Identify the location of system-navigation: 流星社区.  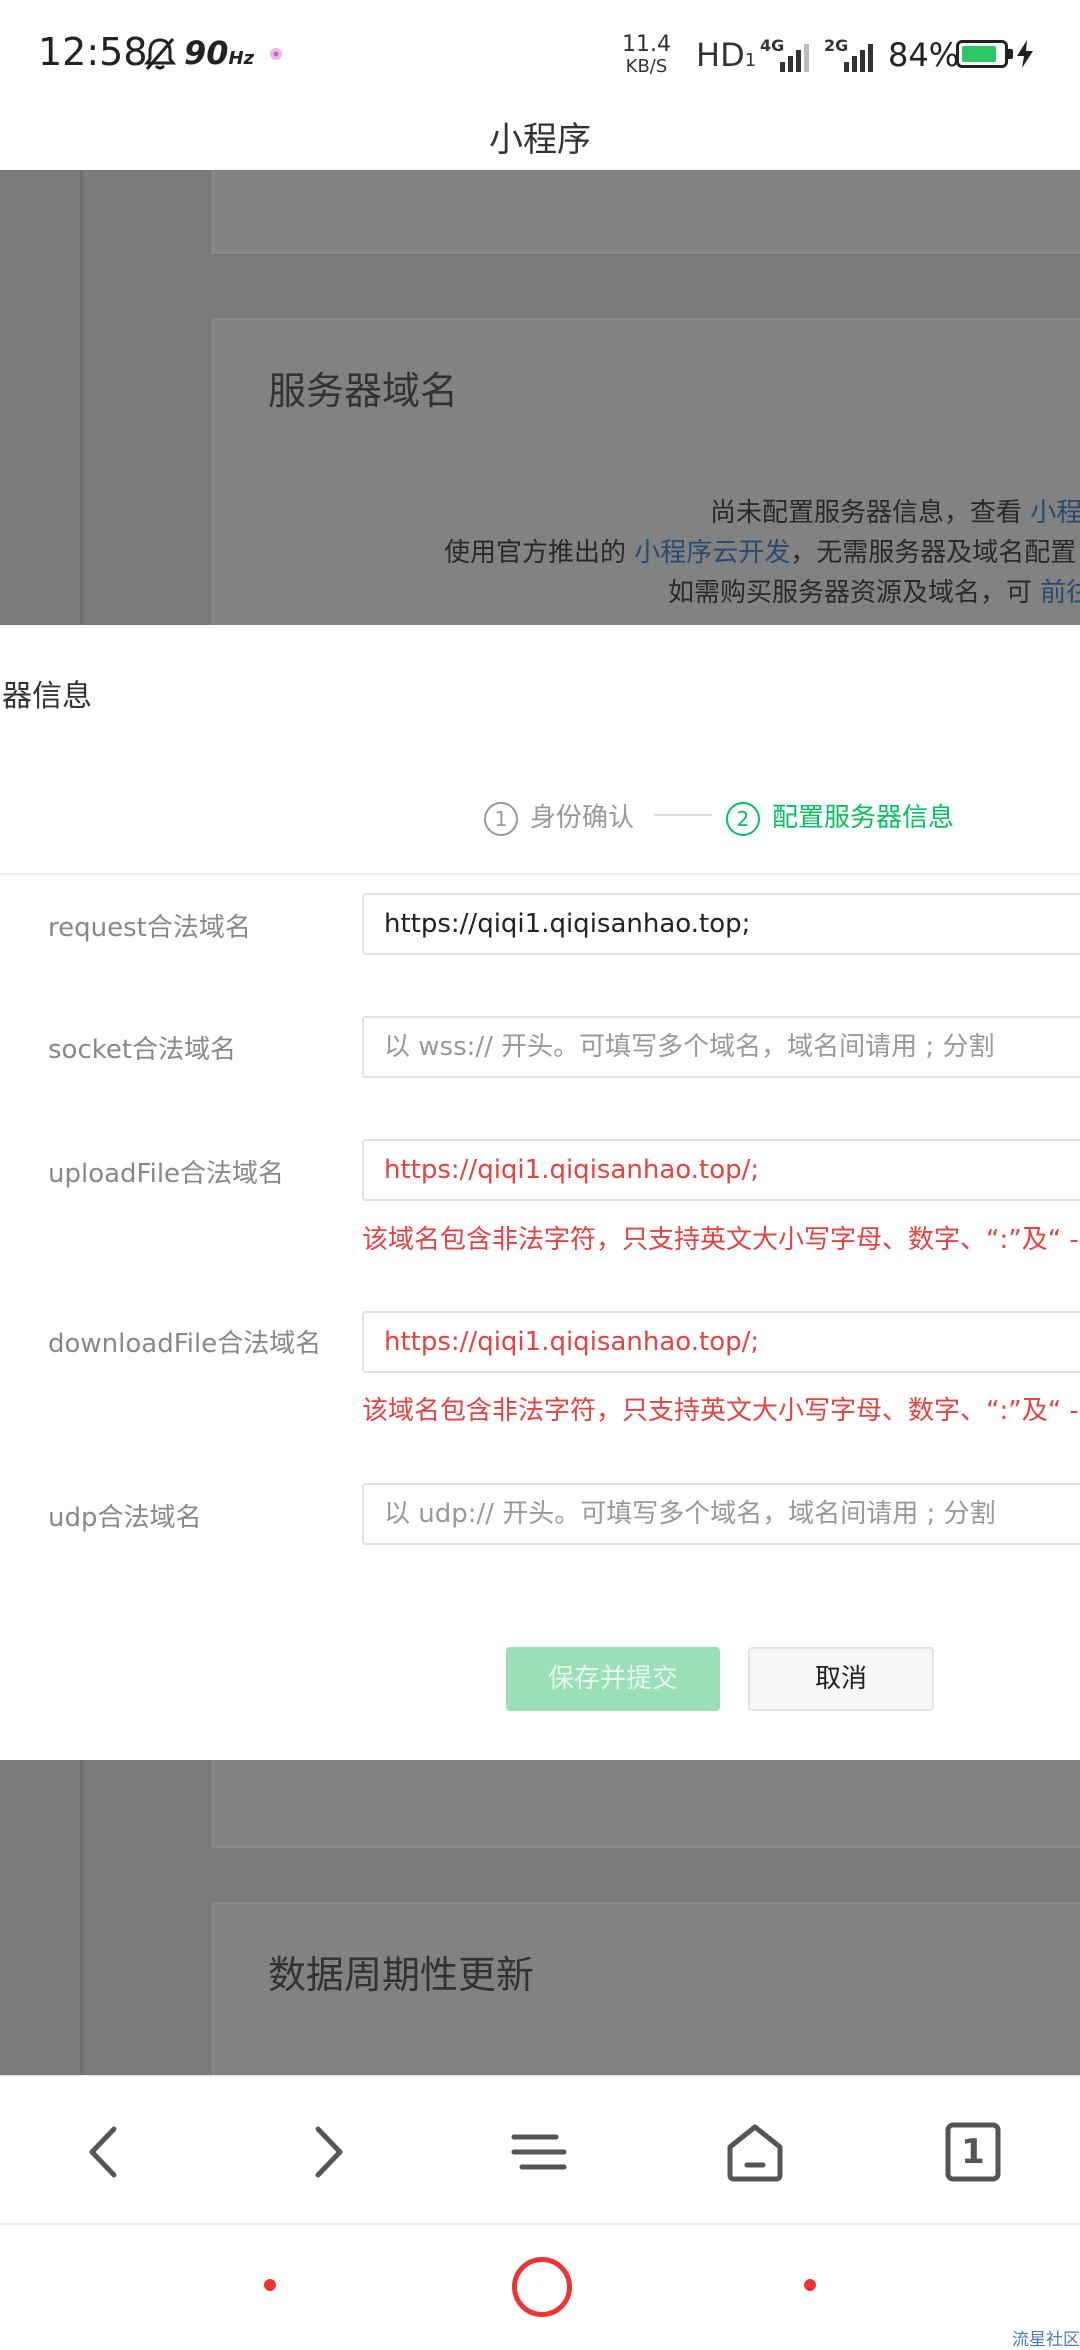
(540, 2286).